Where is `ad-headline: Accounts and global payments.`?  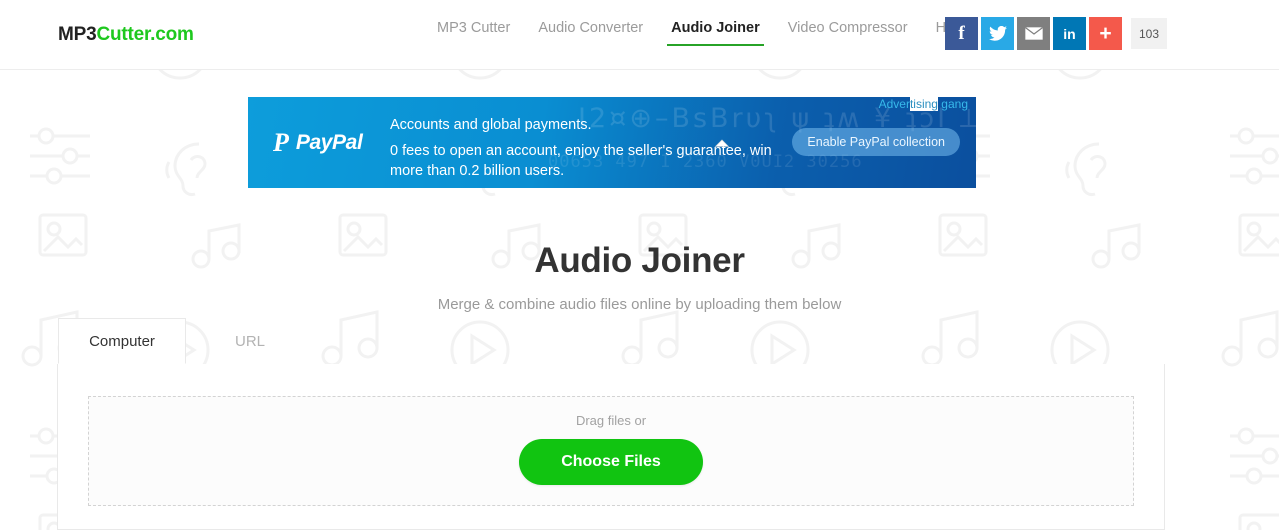
ad-headline: Accounts and global payments. is located at coordinates (491, 125).